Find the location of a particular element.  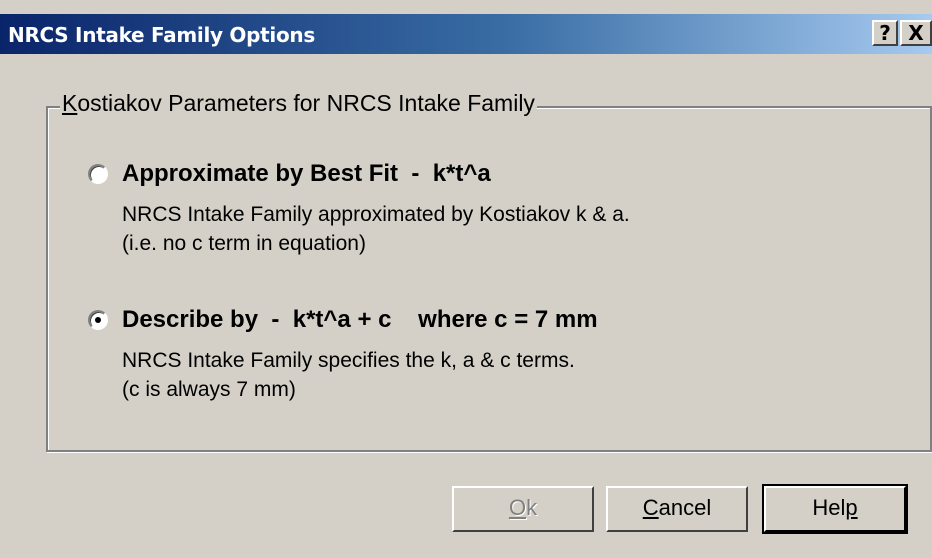

cancel-button: Cancel is located at coordinates (677, 509).